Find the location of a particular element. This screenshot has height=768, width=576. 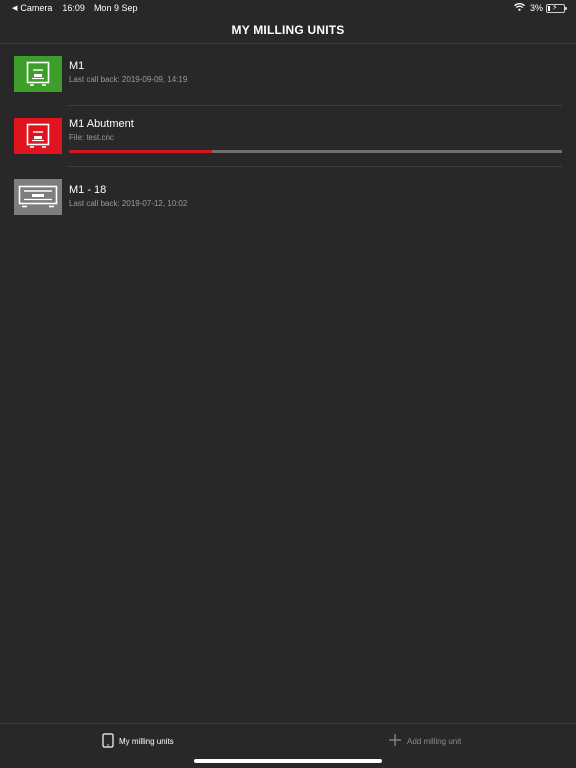

tab-my-milling-units-label: My milling units is located at coordinates (146, 741).